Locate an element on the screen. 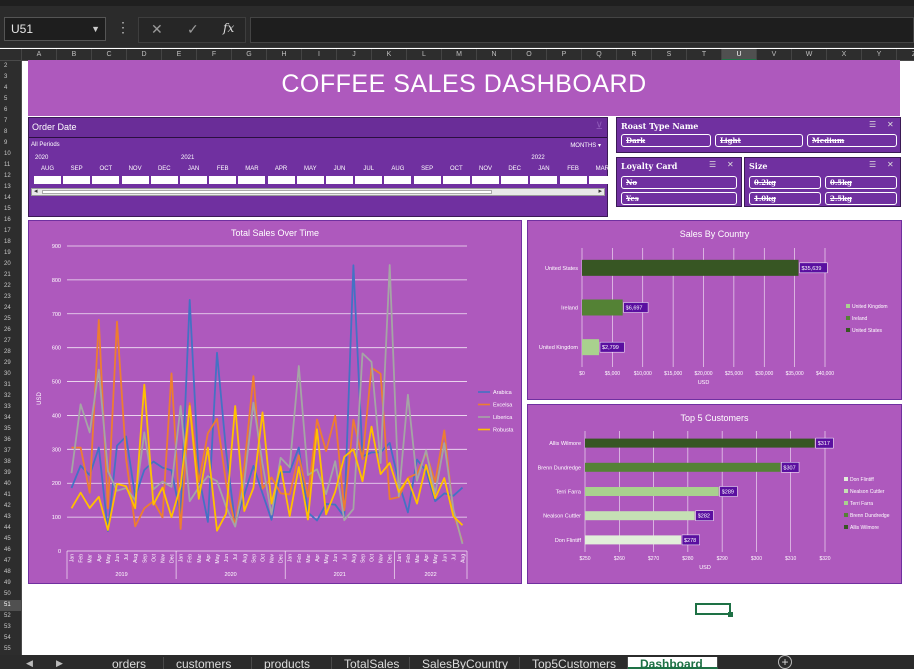 The height and width of the screenshot is (669, 914). row-header-31: 31 is located at coordinates (10, 385).